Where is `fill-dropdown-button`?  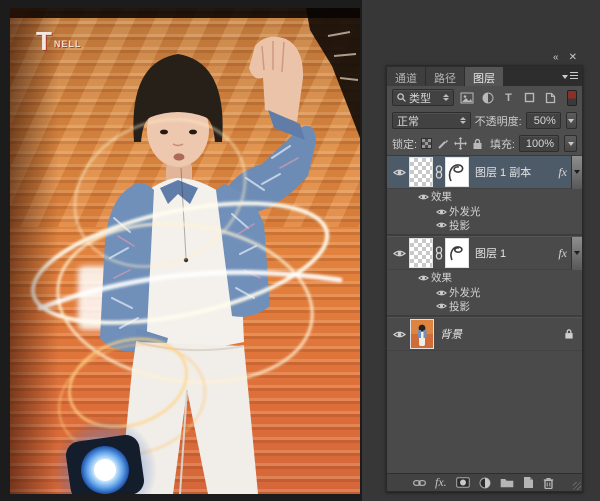
fill-dropdown-button is located at coordinates (570, 143).